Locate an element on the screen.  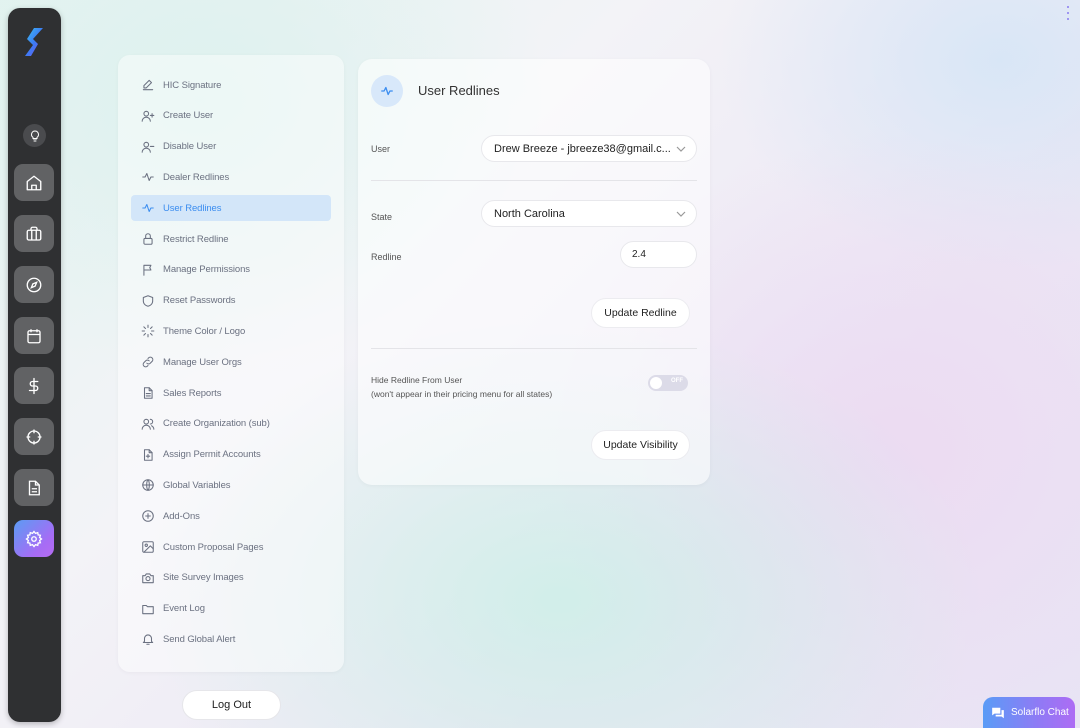
home-icon is located at coordinates (34, 182).